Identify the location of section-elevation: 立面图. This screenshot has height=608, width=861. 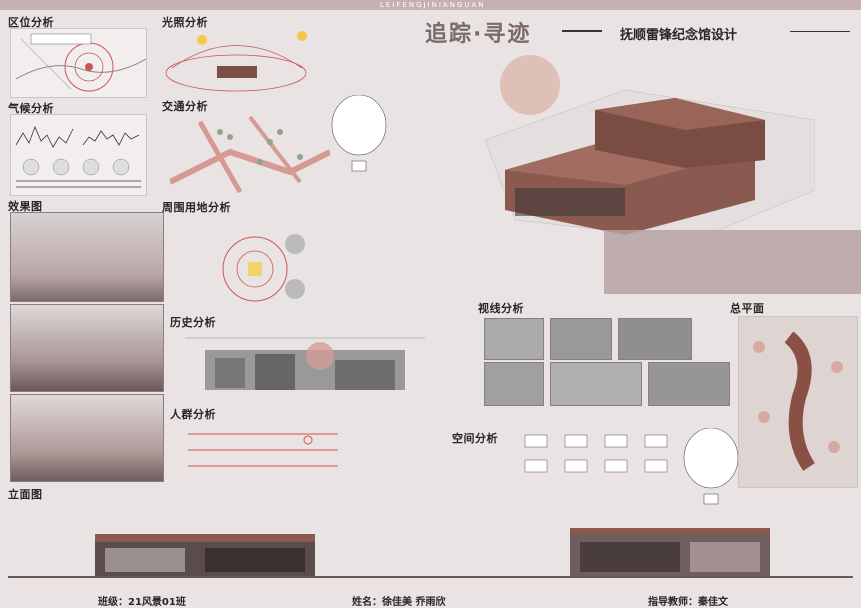
(25, 494).